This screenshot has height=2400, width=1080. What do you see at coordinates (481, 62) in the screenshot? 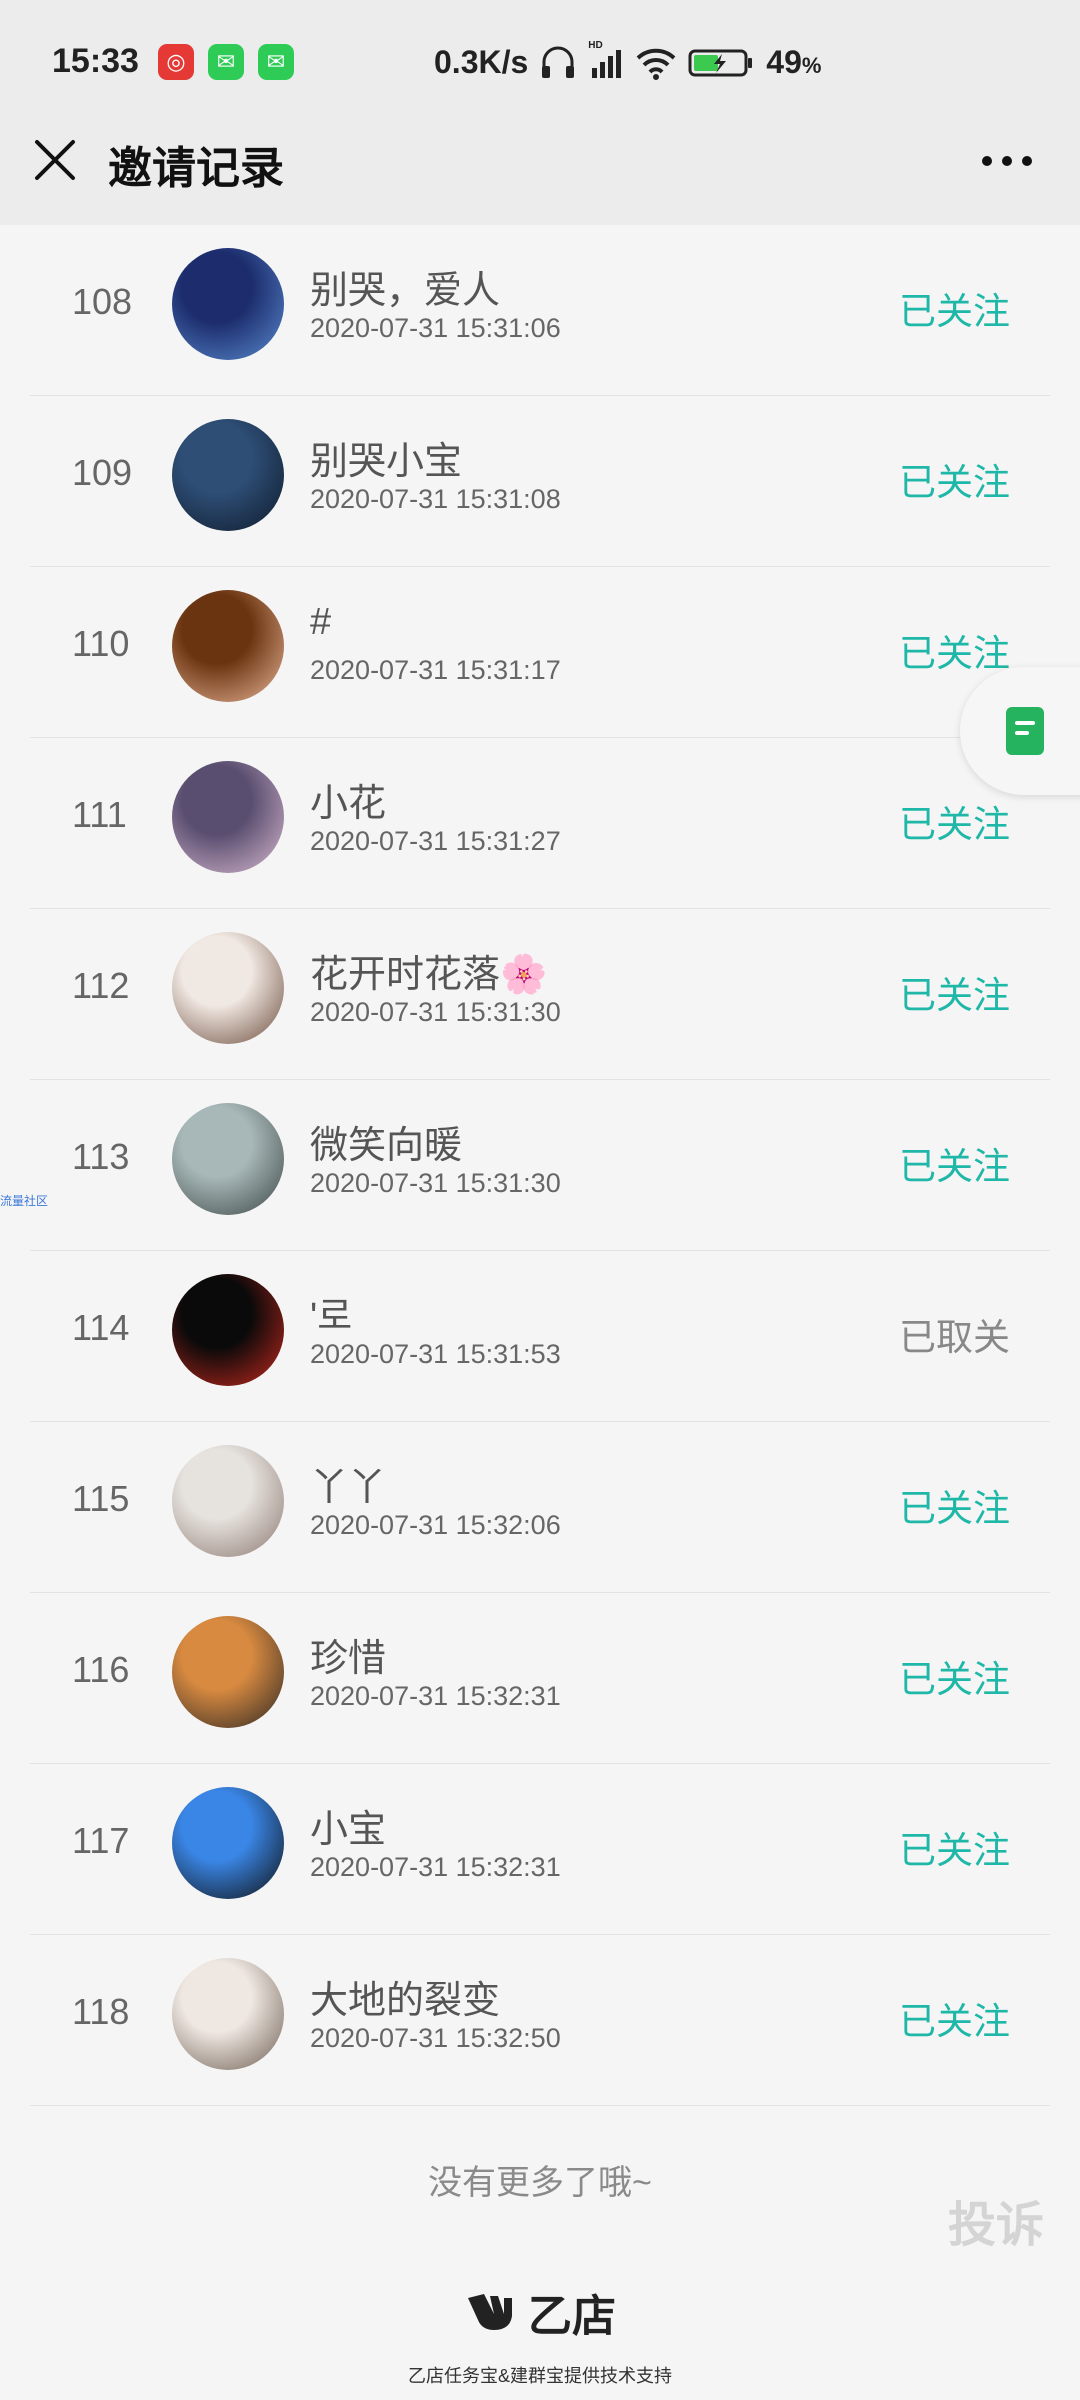
I see `network-speed: 0.3K/s` at bounding box center [481, 62].